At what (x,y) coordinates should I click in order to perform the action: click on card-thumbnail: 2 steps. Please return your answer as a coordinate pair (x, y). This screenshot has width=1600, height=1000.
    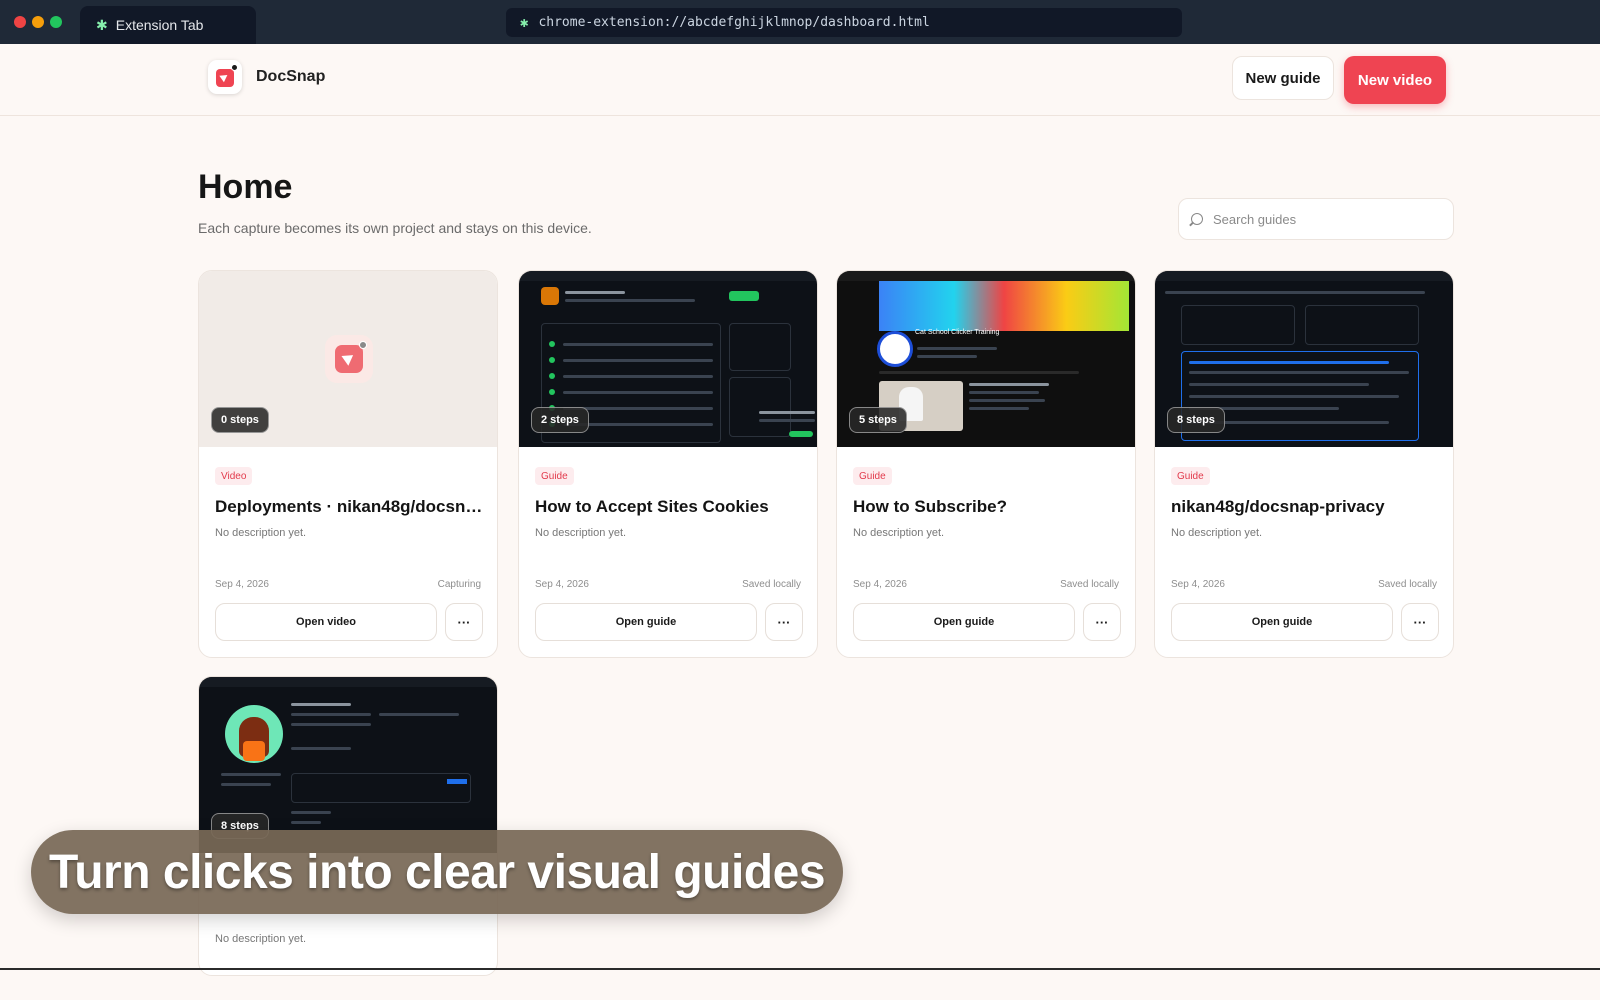
    Looking at the image, I should click on (668, 359).